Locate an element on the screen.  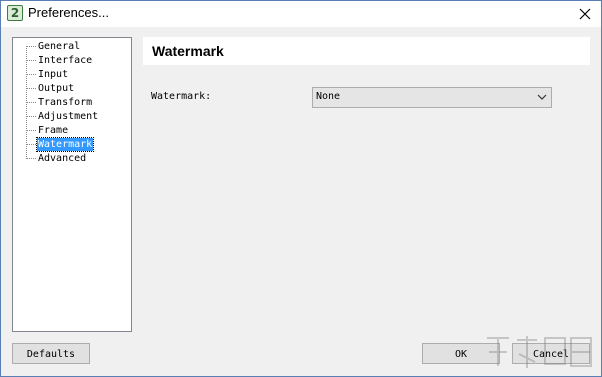
tree-item-label: Input is located at coordinates (53, 74).